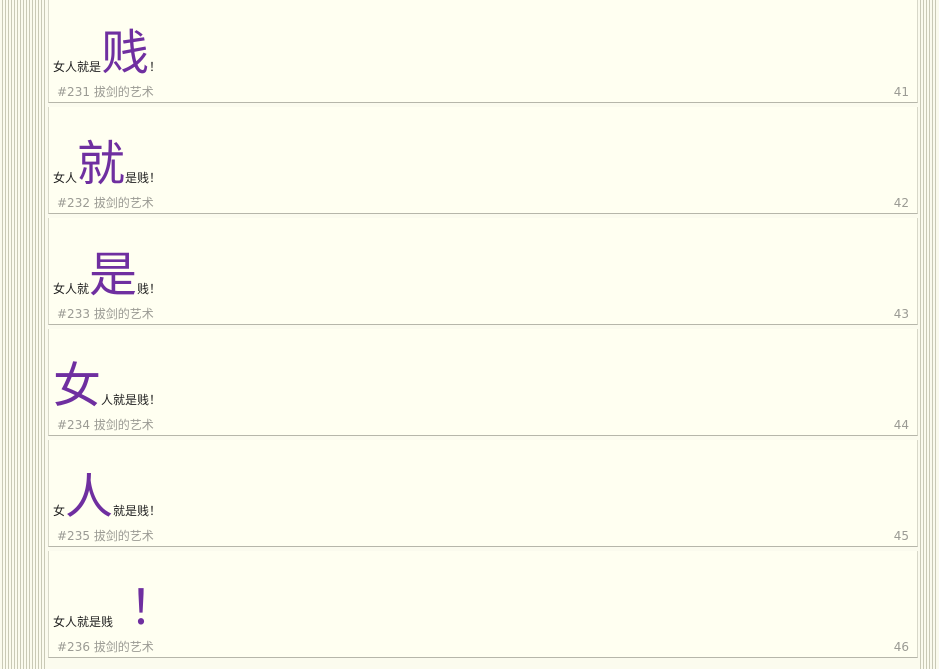 This screenshot has height=669, width=939. I want to click on post-text-before: 女人就, so click(71, 289).